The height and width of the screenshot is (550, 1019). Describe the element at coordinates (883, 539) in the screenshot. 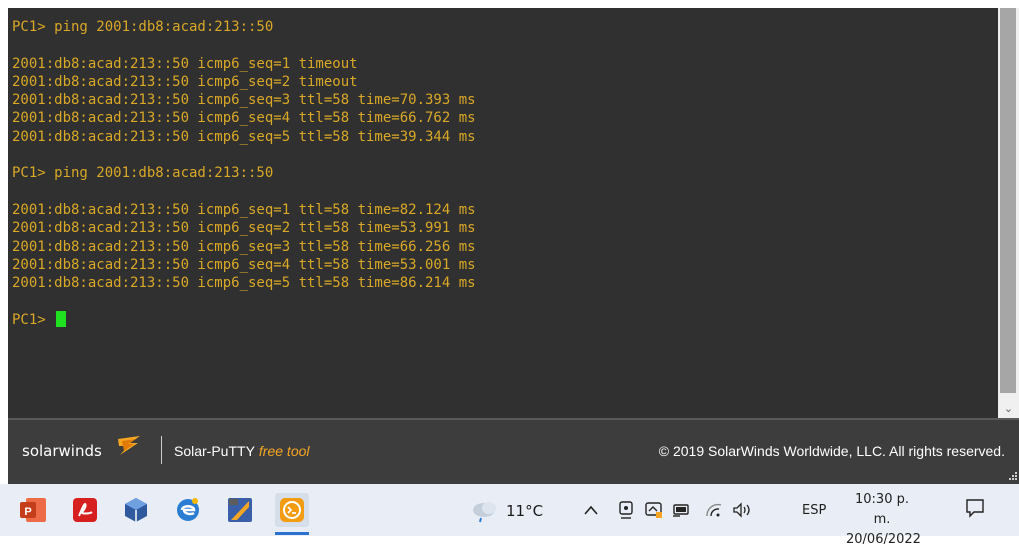

I see `clock-date: 20/06/2022` at that location.